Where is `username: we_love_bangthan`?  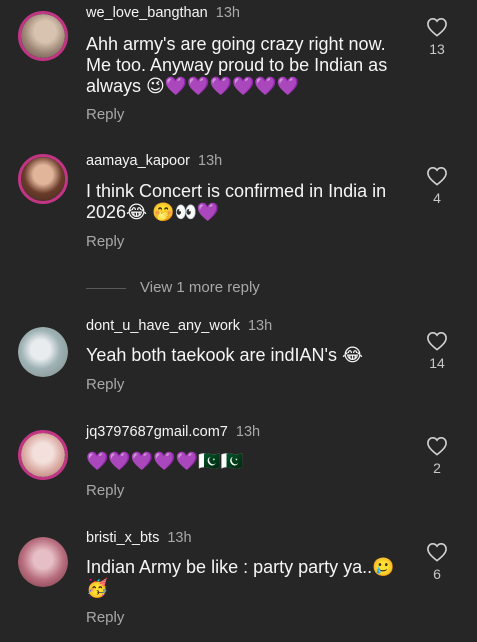 username: we_love_bangthan is located at coordinates (147, 13).